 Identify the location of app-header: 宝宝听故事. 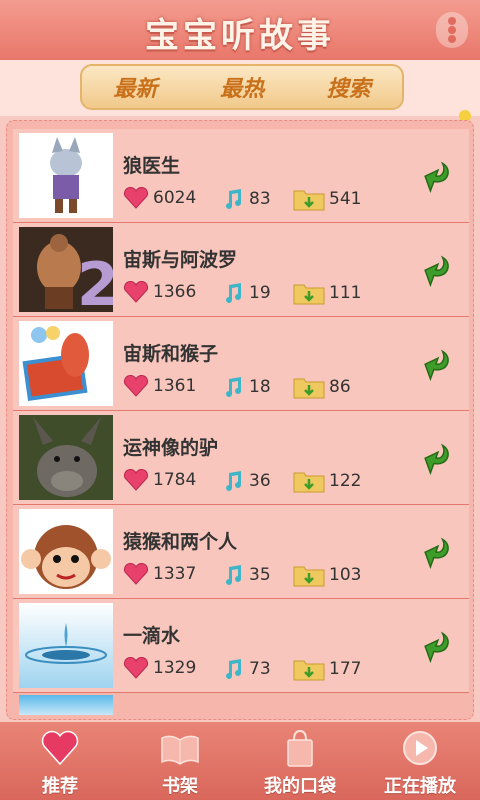
(240, 31).